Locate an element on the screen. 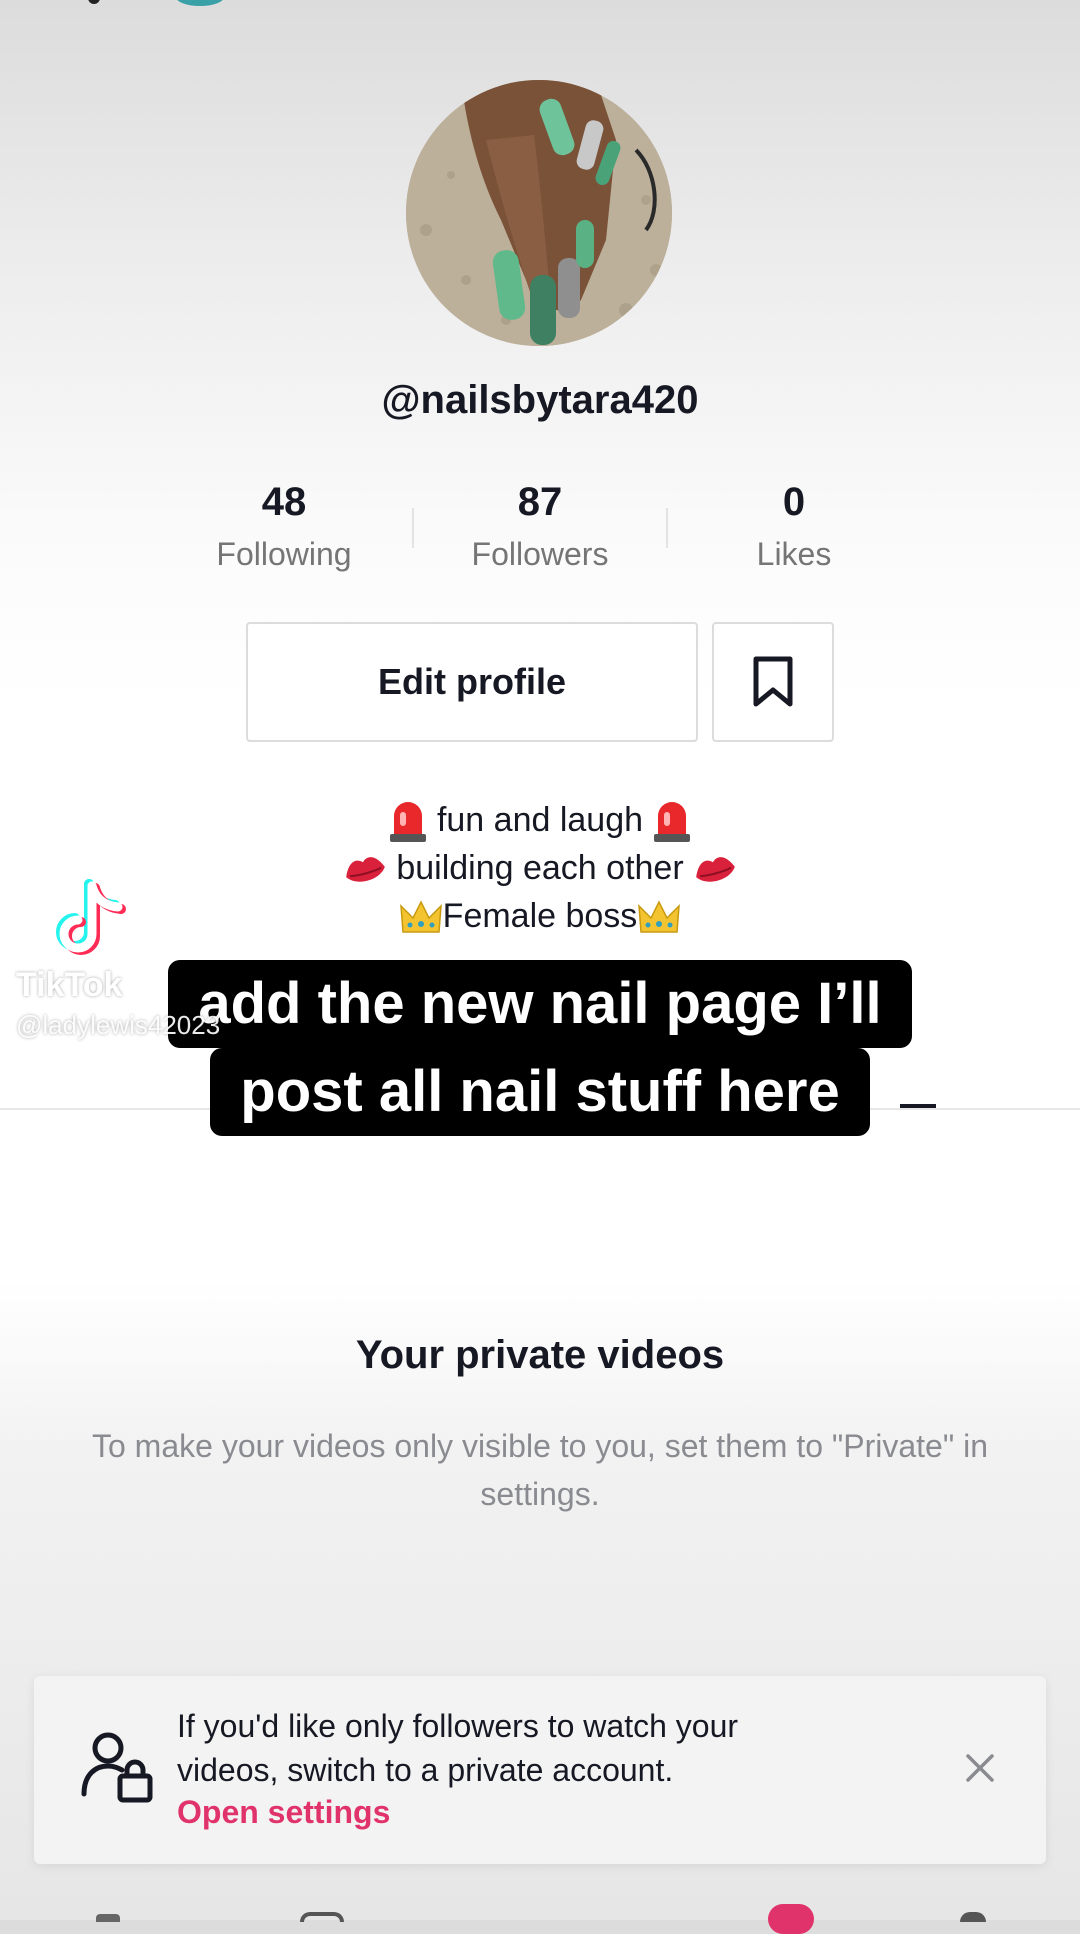  stat-following: 48 Following is located at coordinates (284, 530).